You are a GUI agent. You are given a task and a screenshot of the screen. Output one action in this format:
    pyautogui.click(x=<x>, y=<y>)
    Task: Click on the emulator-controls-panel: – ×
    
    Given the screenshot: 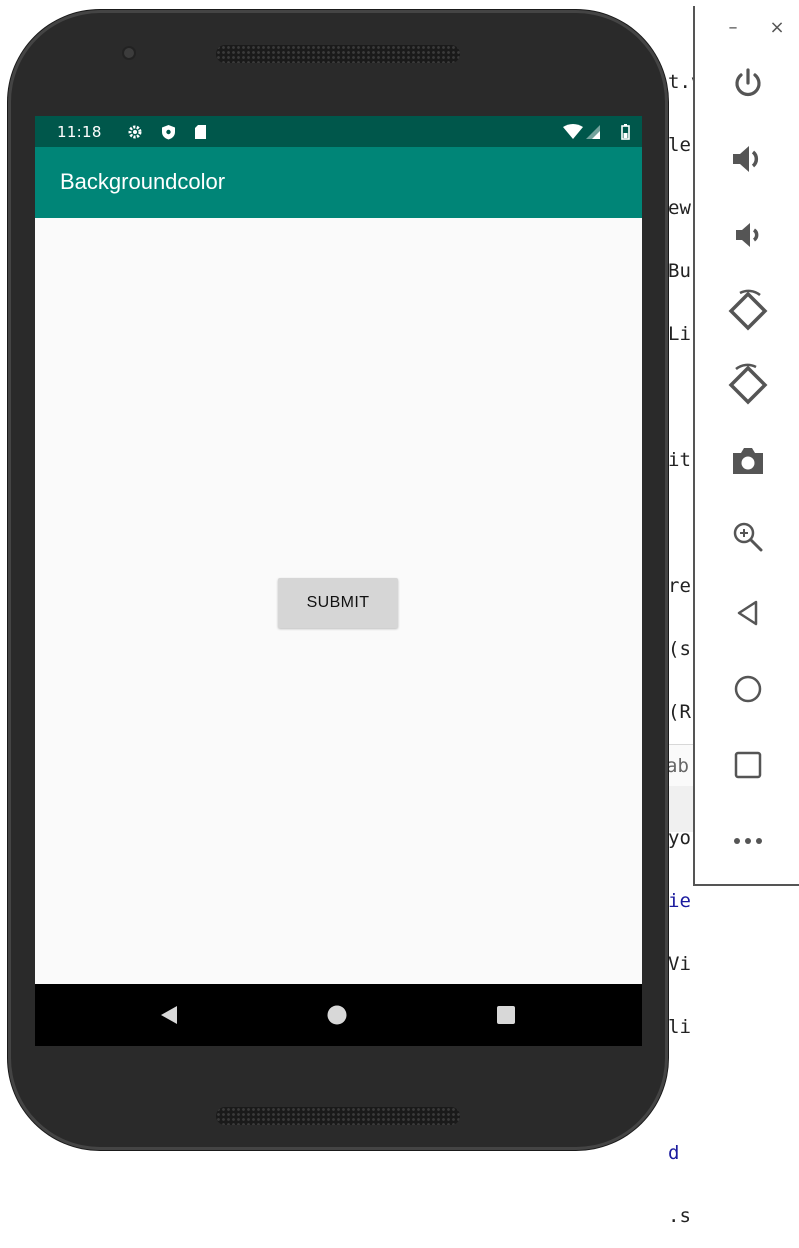 What is the action you would take?
    pyautogui.click(x=746, y=446)
    